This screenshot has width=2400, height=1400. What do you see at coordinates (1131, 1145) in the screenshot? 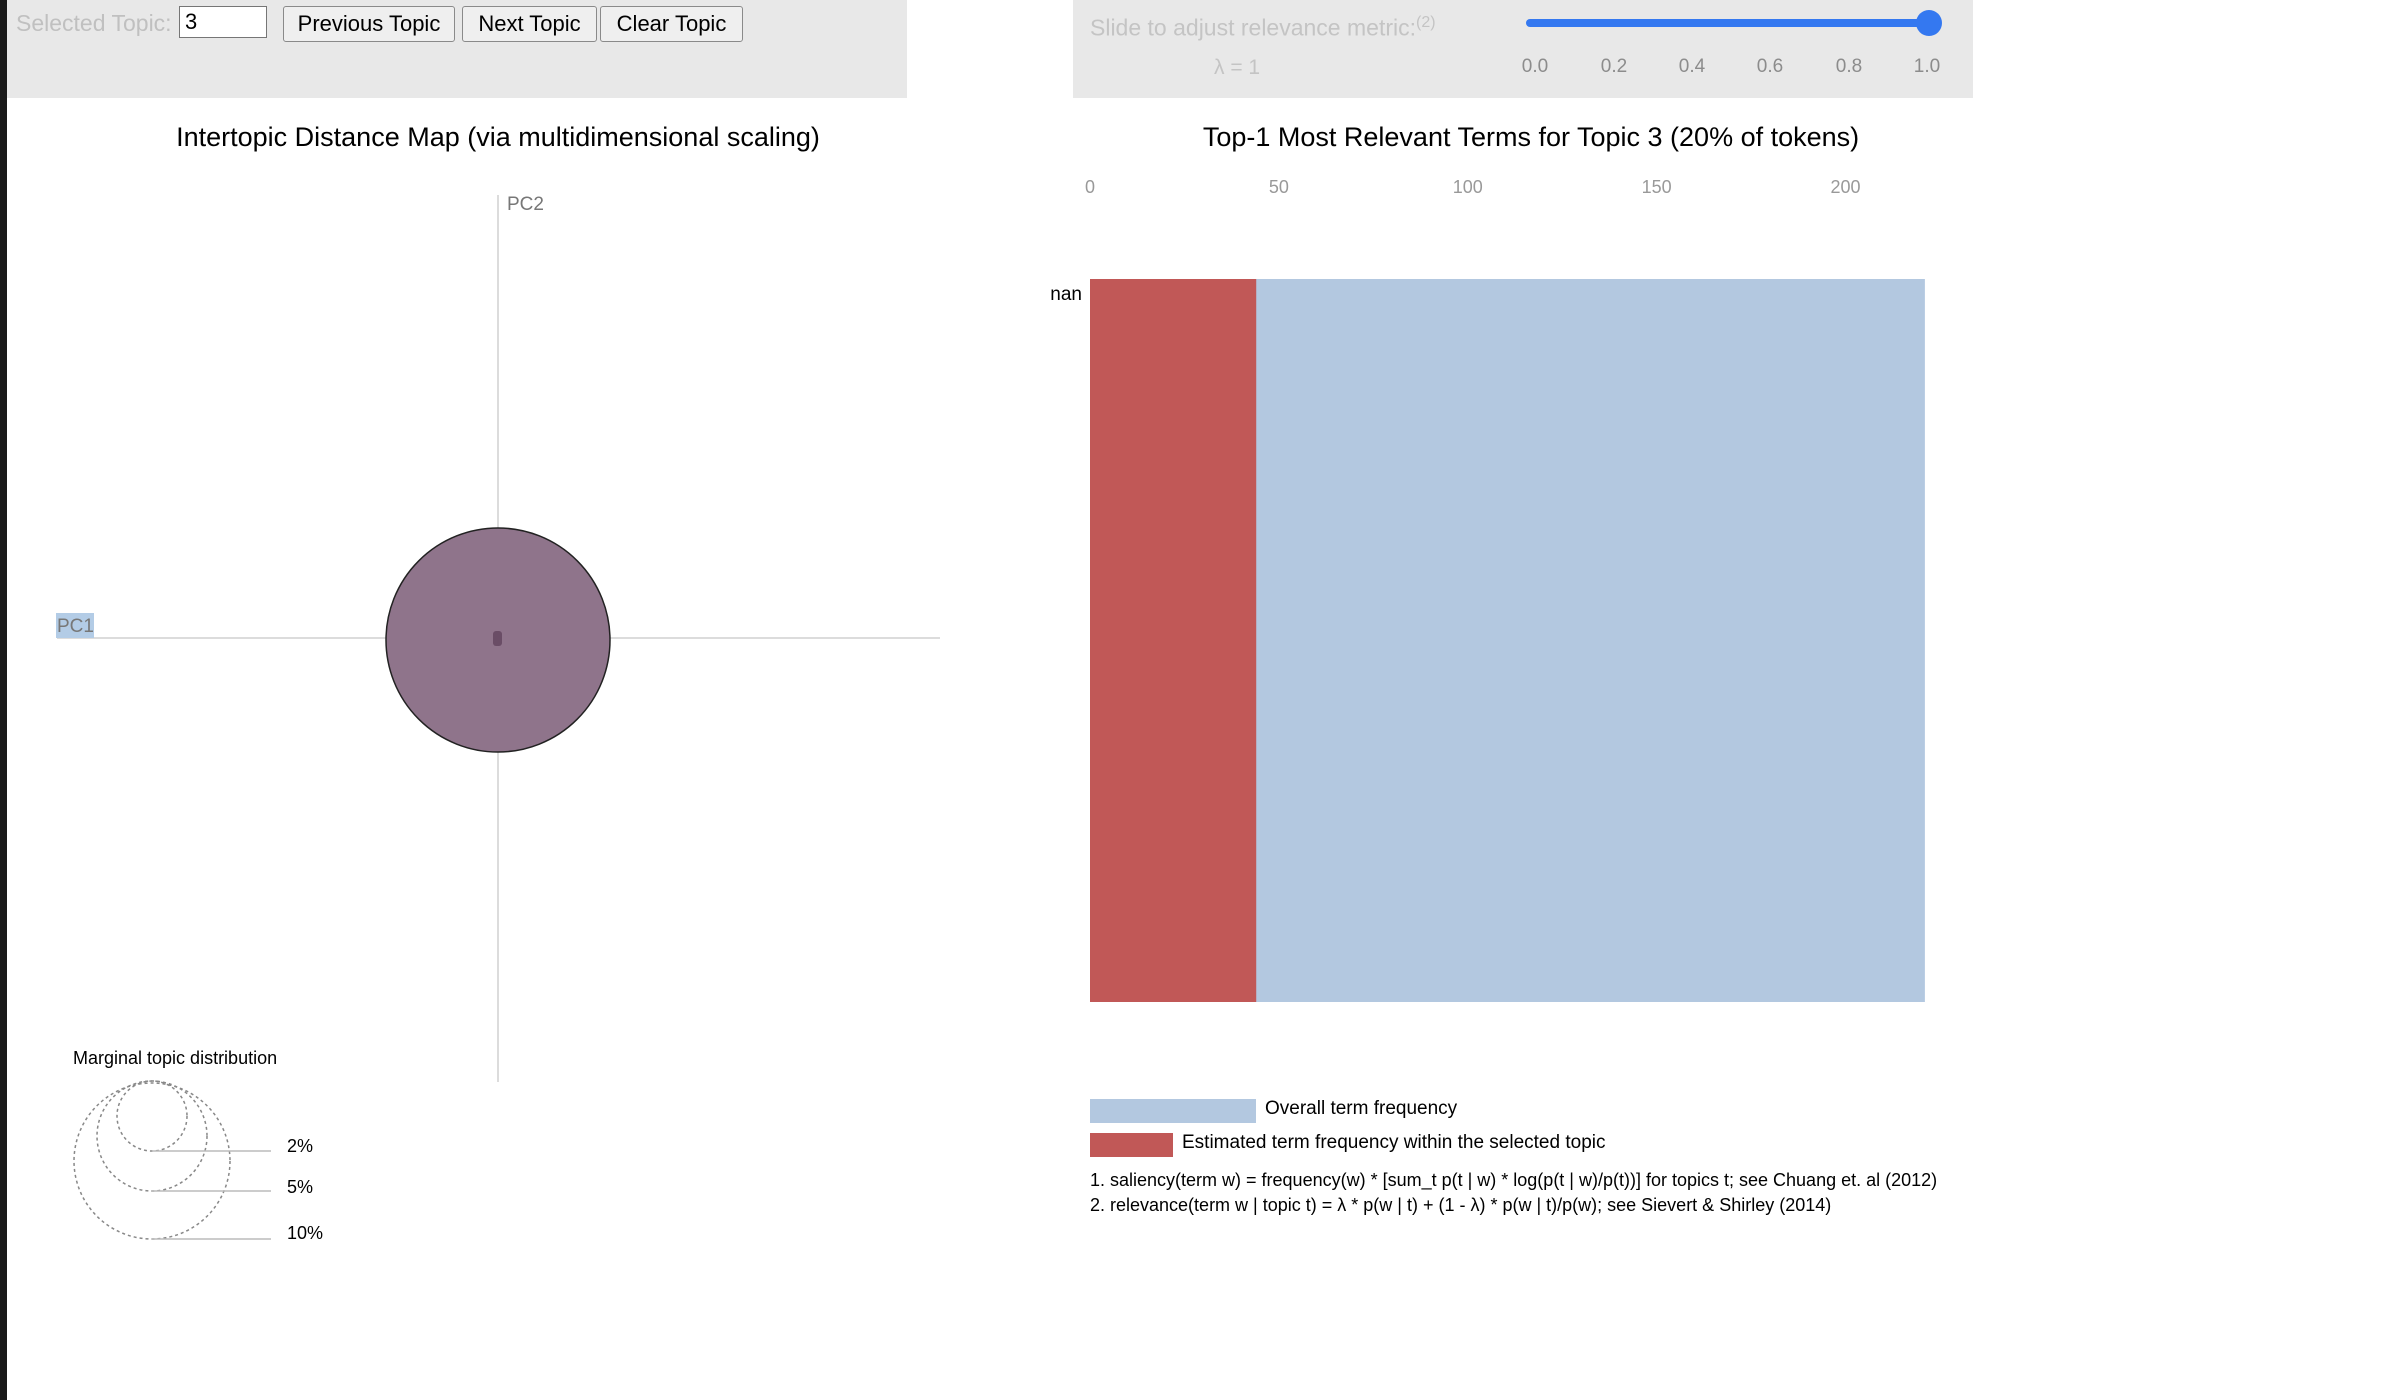
I see `legend-topic-swatch` at bounding box center [1131, 1145].